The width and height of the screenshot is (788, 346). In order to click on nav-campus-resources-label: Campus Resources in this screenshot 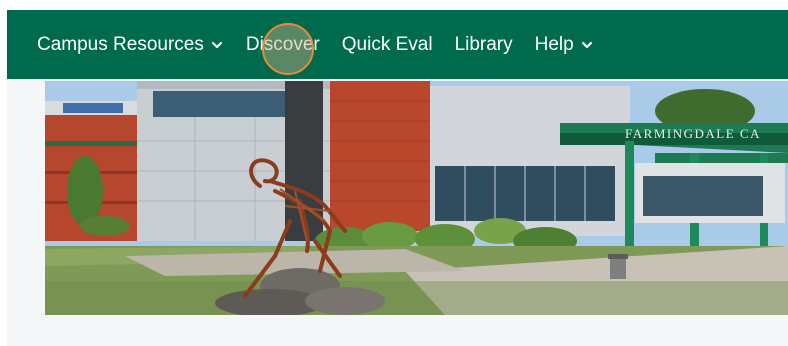, I will do `click(120, 44)`.